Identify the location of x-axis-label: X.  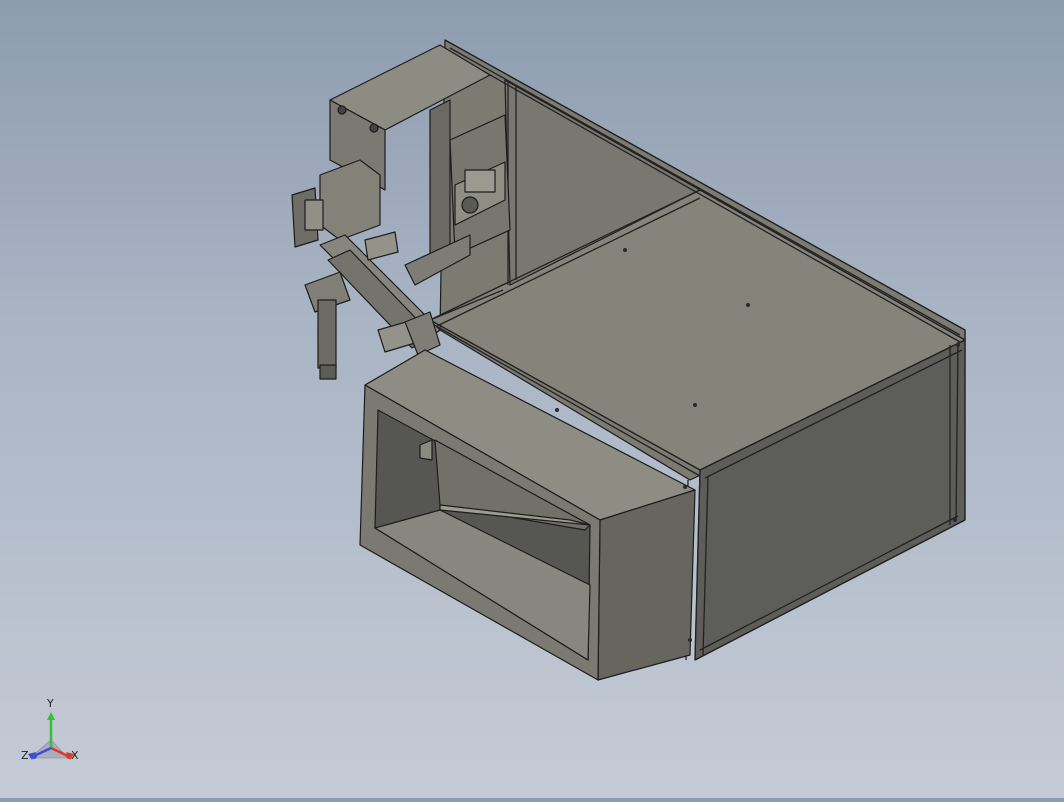
(75, 755).